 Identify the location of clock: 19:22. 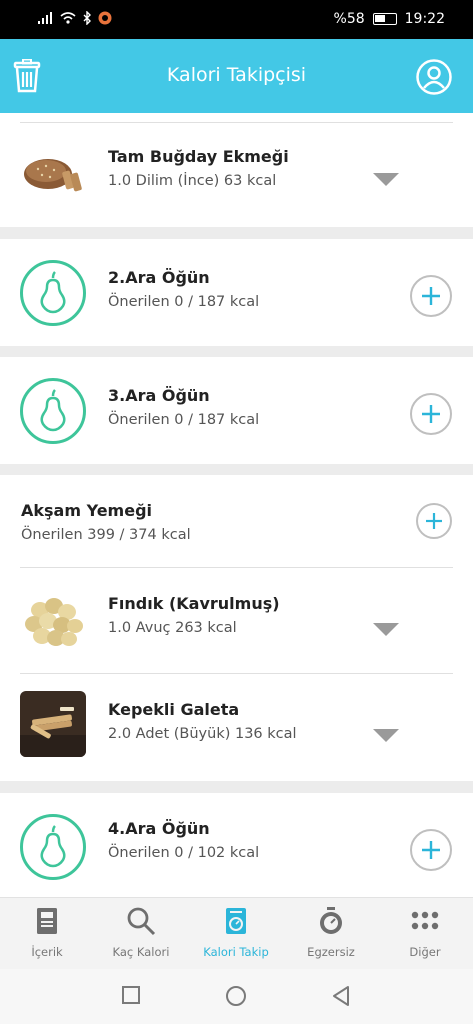
(424, 19).